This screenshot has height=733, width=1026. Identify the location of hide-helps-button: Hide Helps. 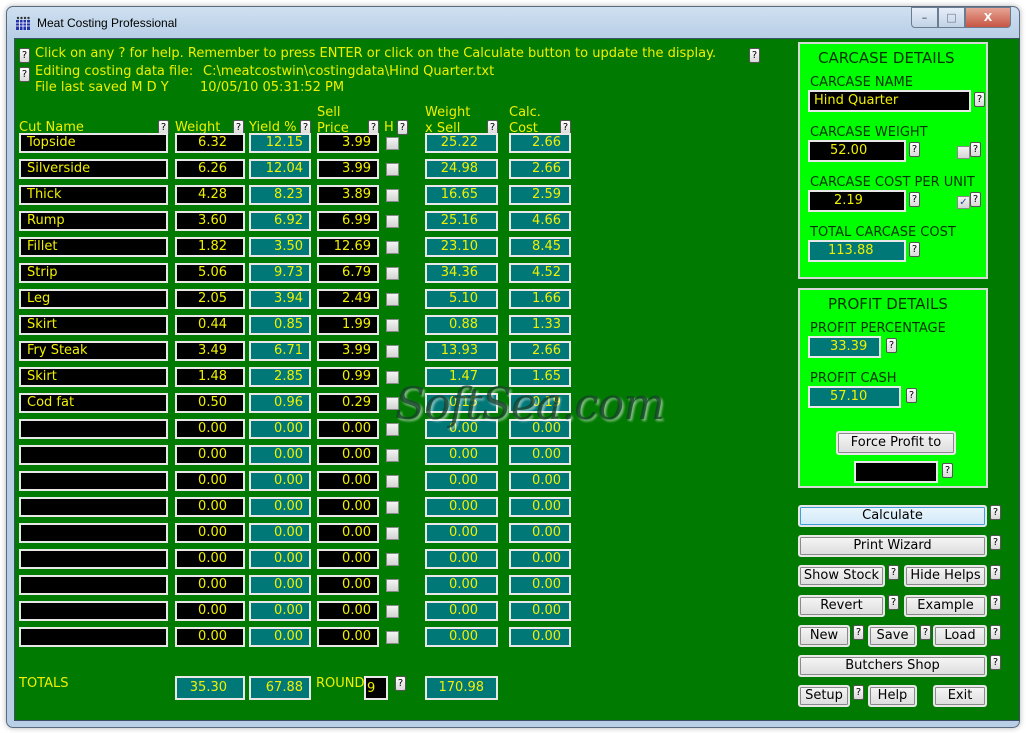
(945, 576).